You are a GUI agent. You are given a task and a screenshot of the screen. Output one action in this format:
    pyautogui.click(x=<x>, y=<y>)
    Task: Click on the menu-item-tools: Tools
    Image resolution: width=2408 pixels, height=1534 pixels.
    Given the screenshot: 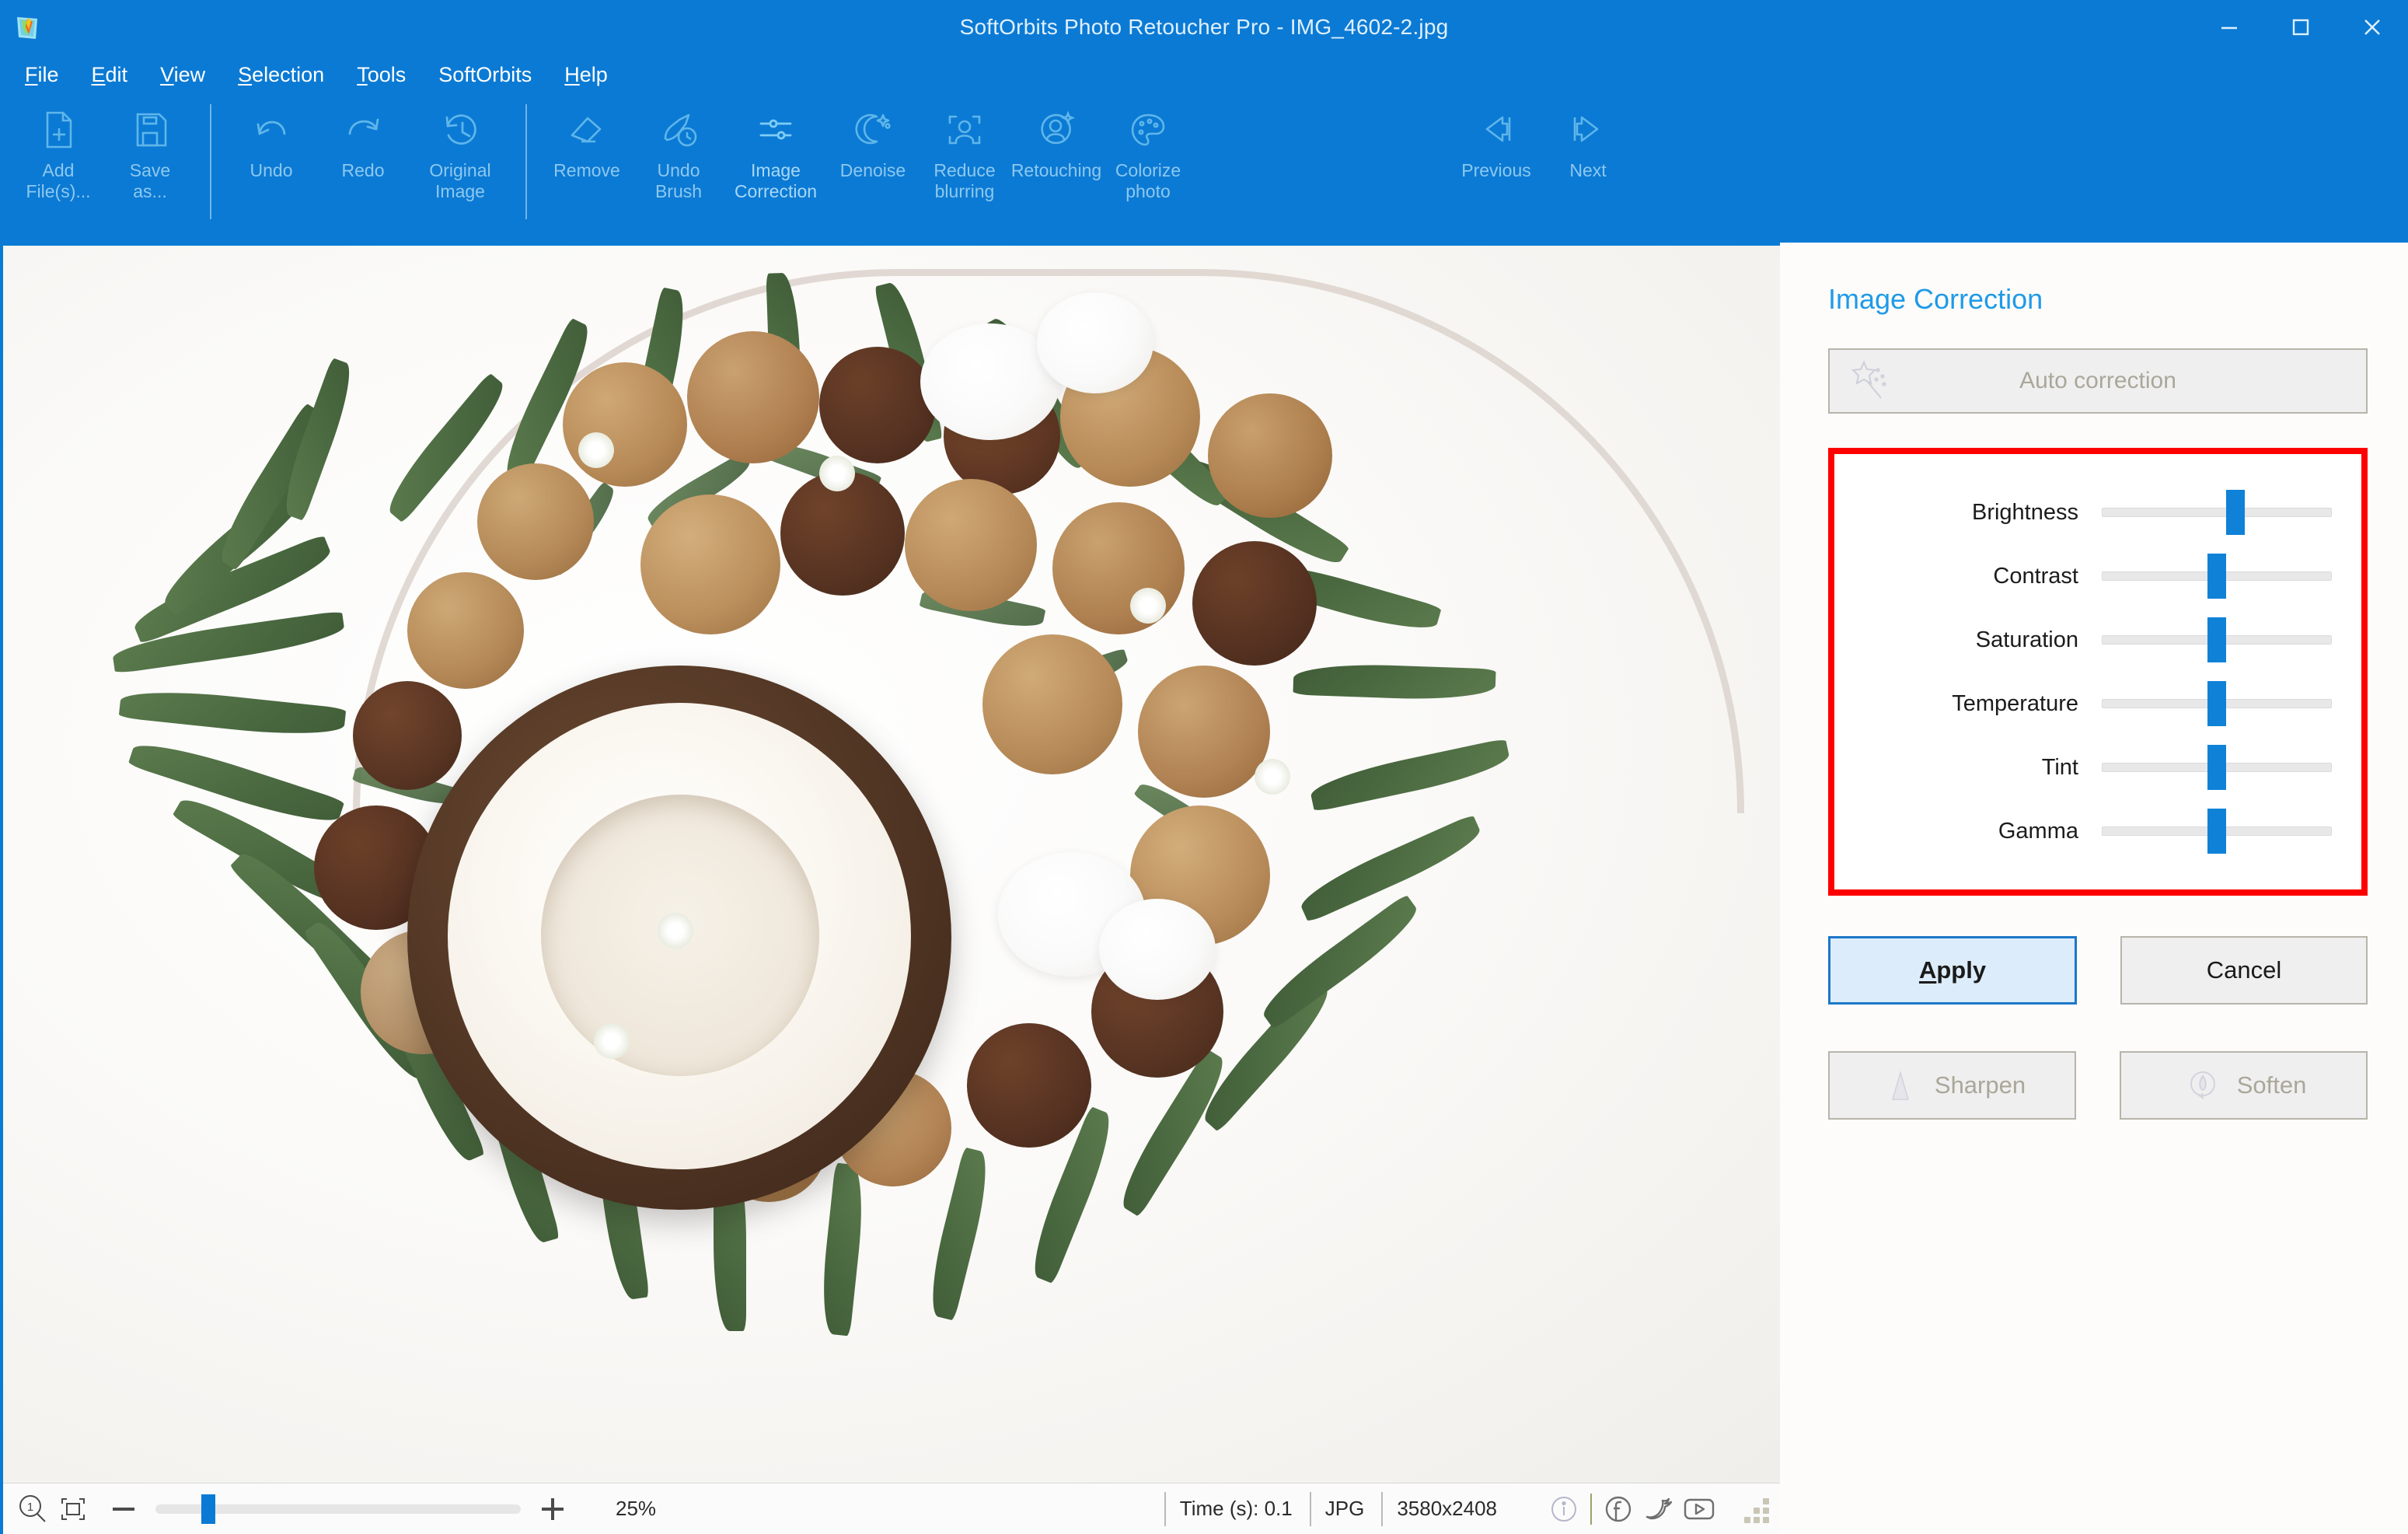 What is the action you would take?
    pyautogui.click(x=381, y=75)
    